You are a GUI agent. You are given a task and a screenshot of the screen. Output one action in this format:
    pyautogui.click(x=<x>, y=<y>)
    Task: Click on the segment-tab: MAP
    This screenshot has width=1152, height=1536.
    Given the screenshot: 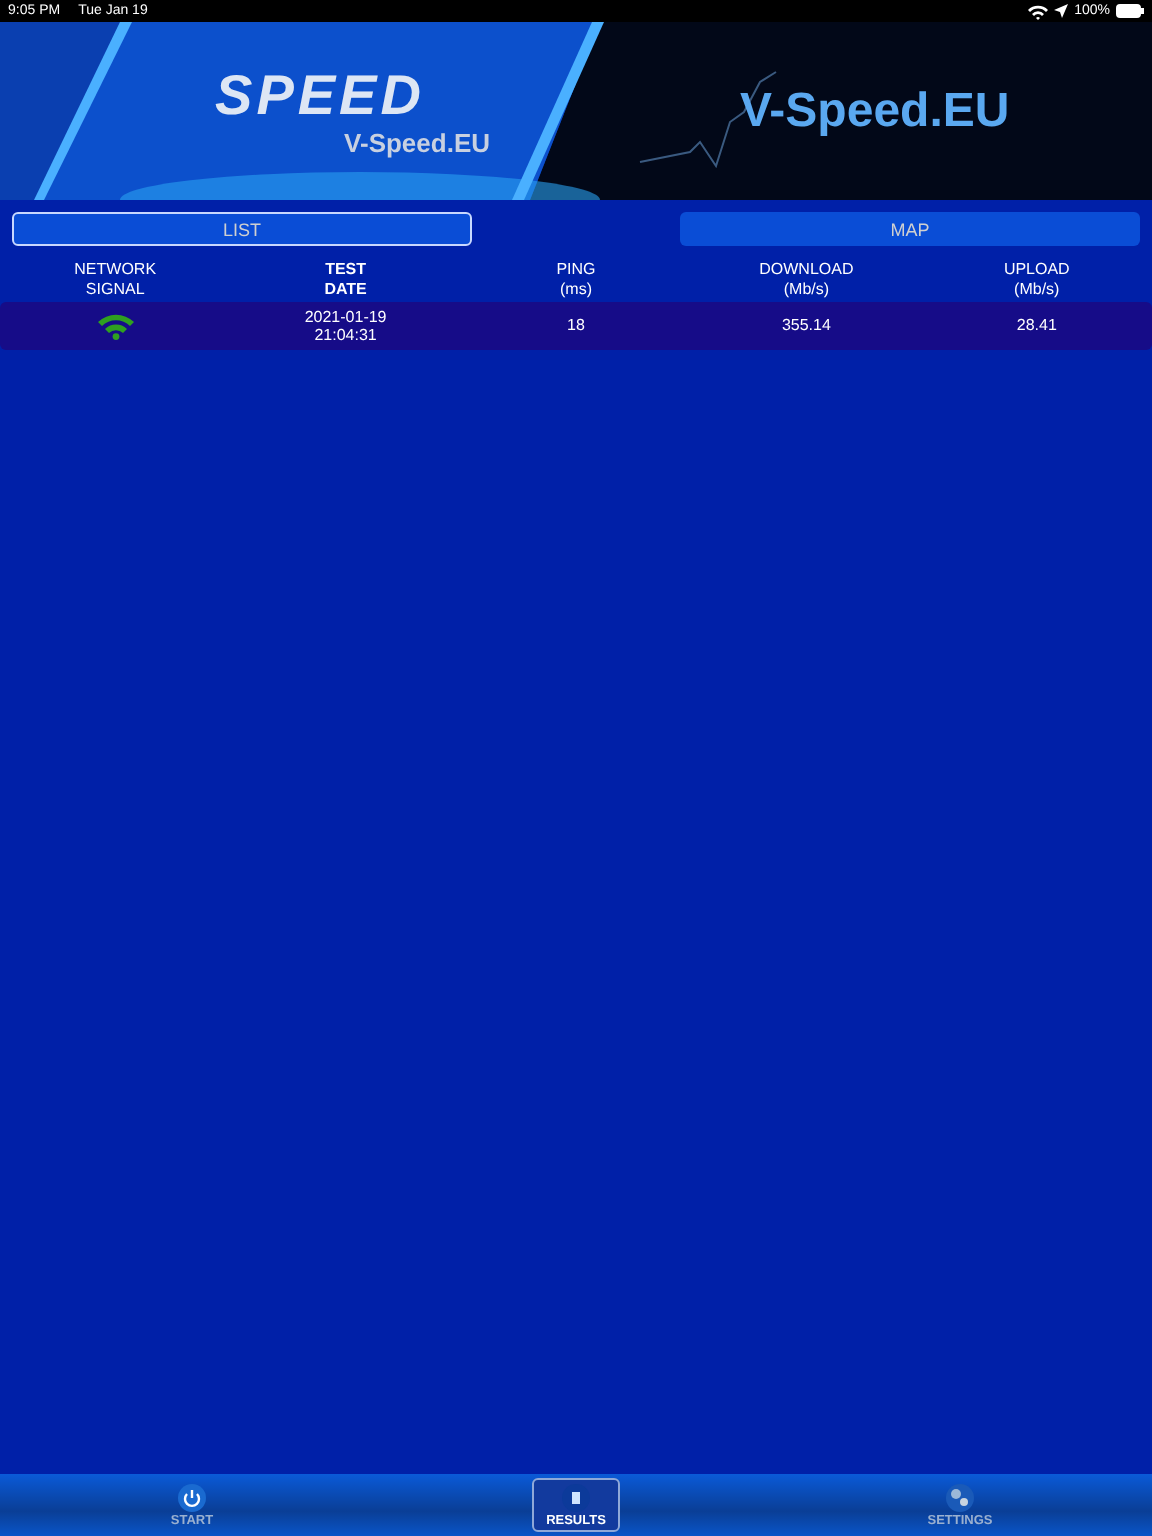 What is the action you would take?
    pyautogui.click(x=910, y=229)
    